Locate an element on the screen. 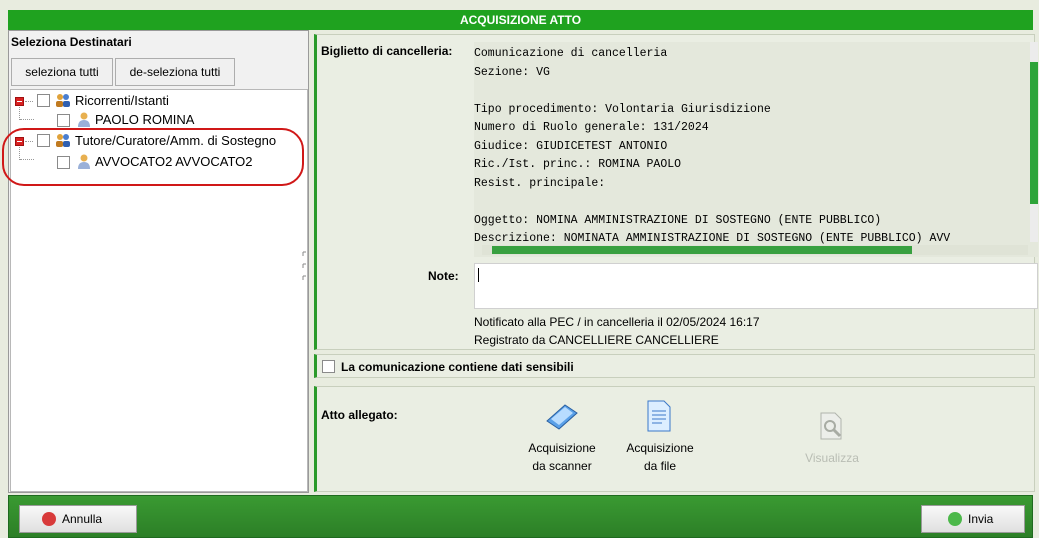 The image size is (1039, 538). scan-label-1: Acquisizione is located at coordinates (562, 448).